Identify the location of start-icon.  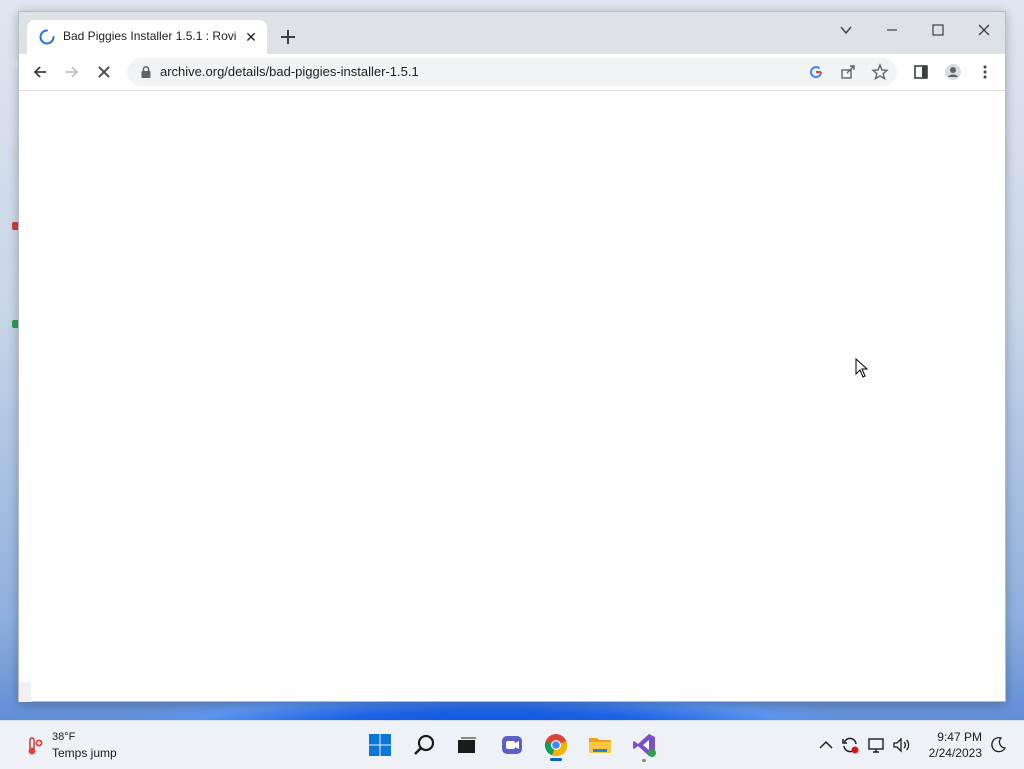
(380, 745).